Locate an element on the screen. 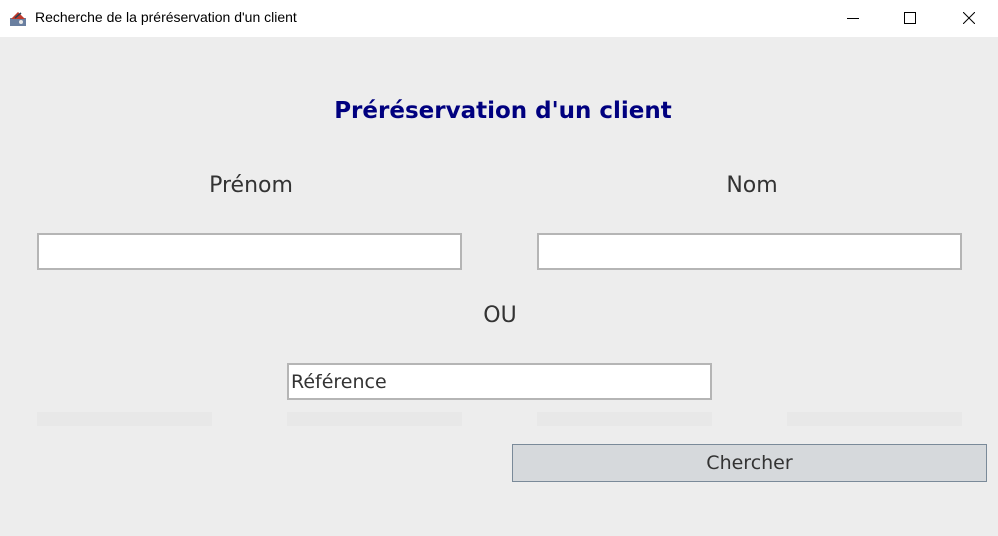 The height and width of the screenshot is (536, 998). first-name-label: Prénom is located at coordinates (251, 185).